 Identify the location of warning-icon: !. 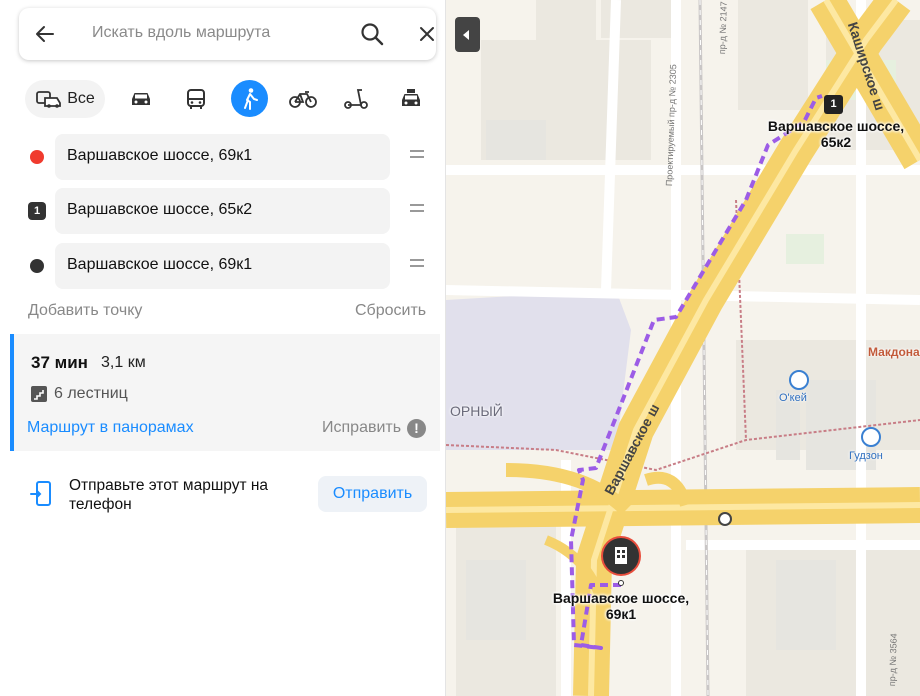
(416, 428).